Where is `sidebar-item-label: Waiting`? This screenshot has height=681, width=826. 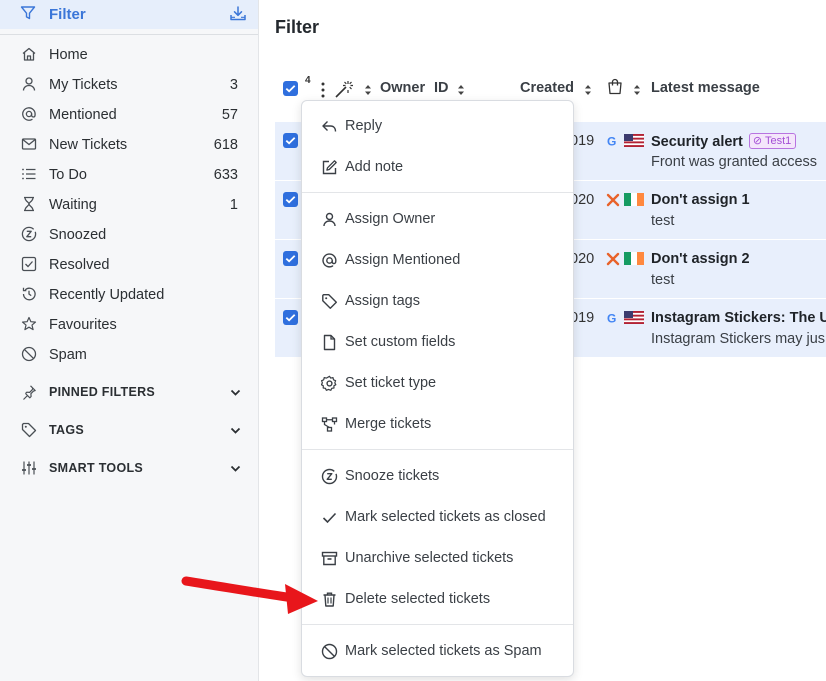 sidebar-item-label: Waiting is located at coordinates (73, 205).